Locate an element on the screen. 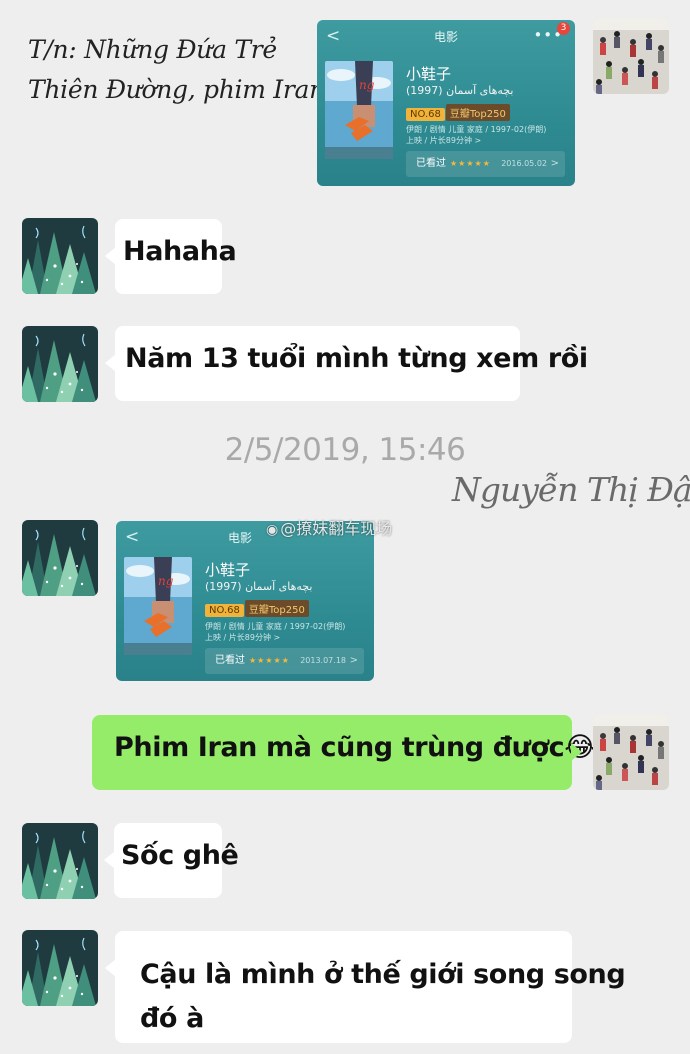  message-bubble-received: Hahaha is located at coordinates (171, 256).